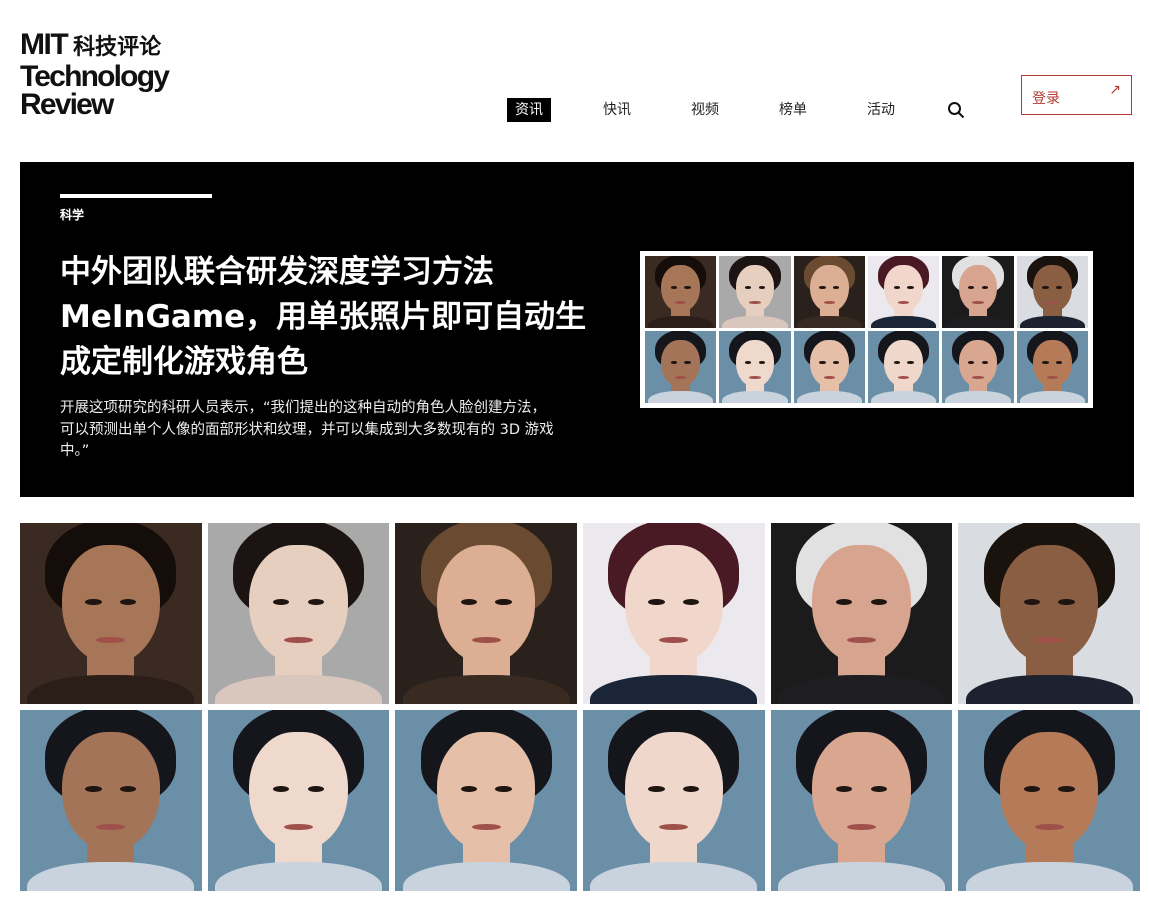  I want to click on nav-item-news: 资讯, so click(529, 110).